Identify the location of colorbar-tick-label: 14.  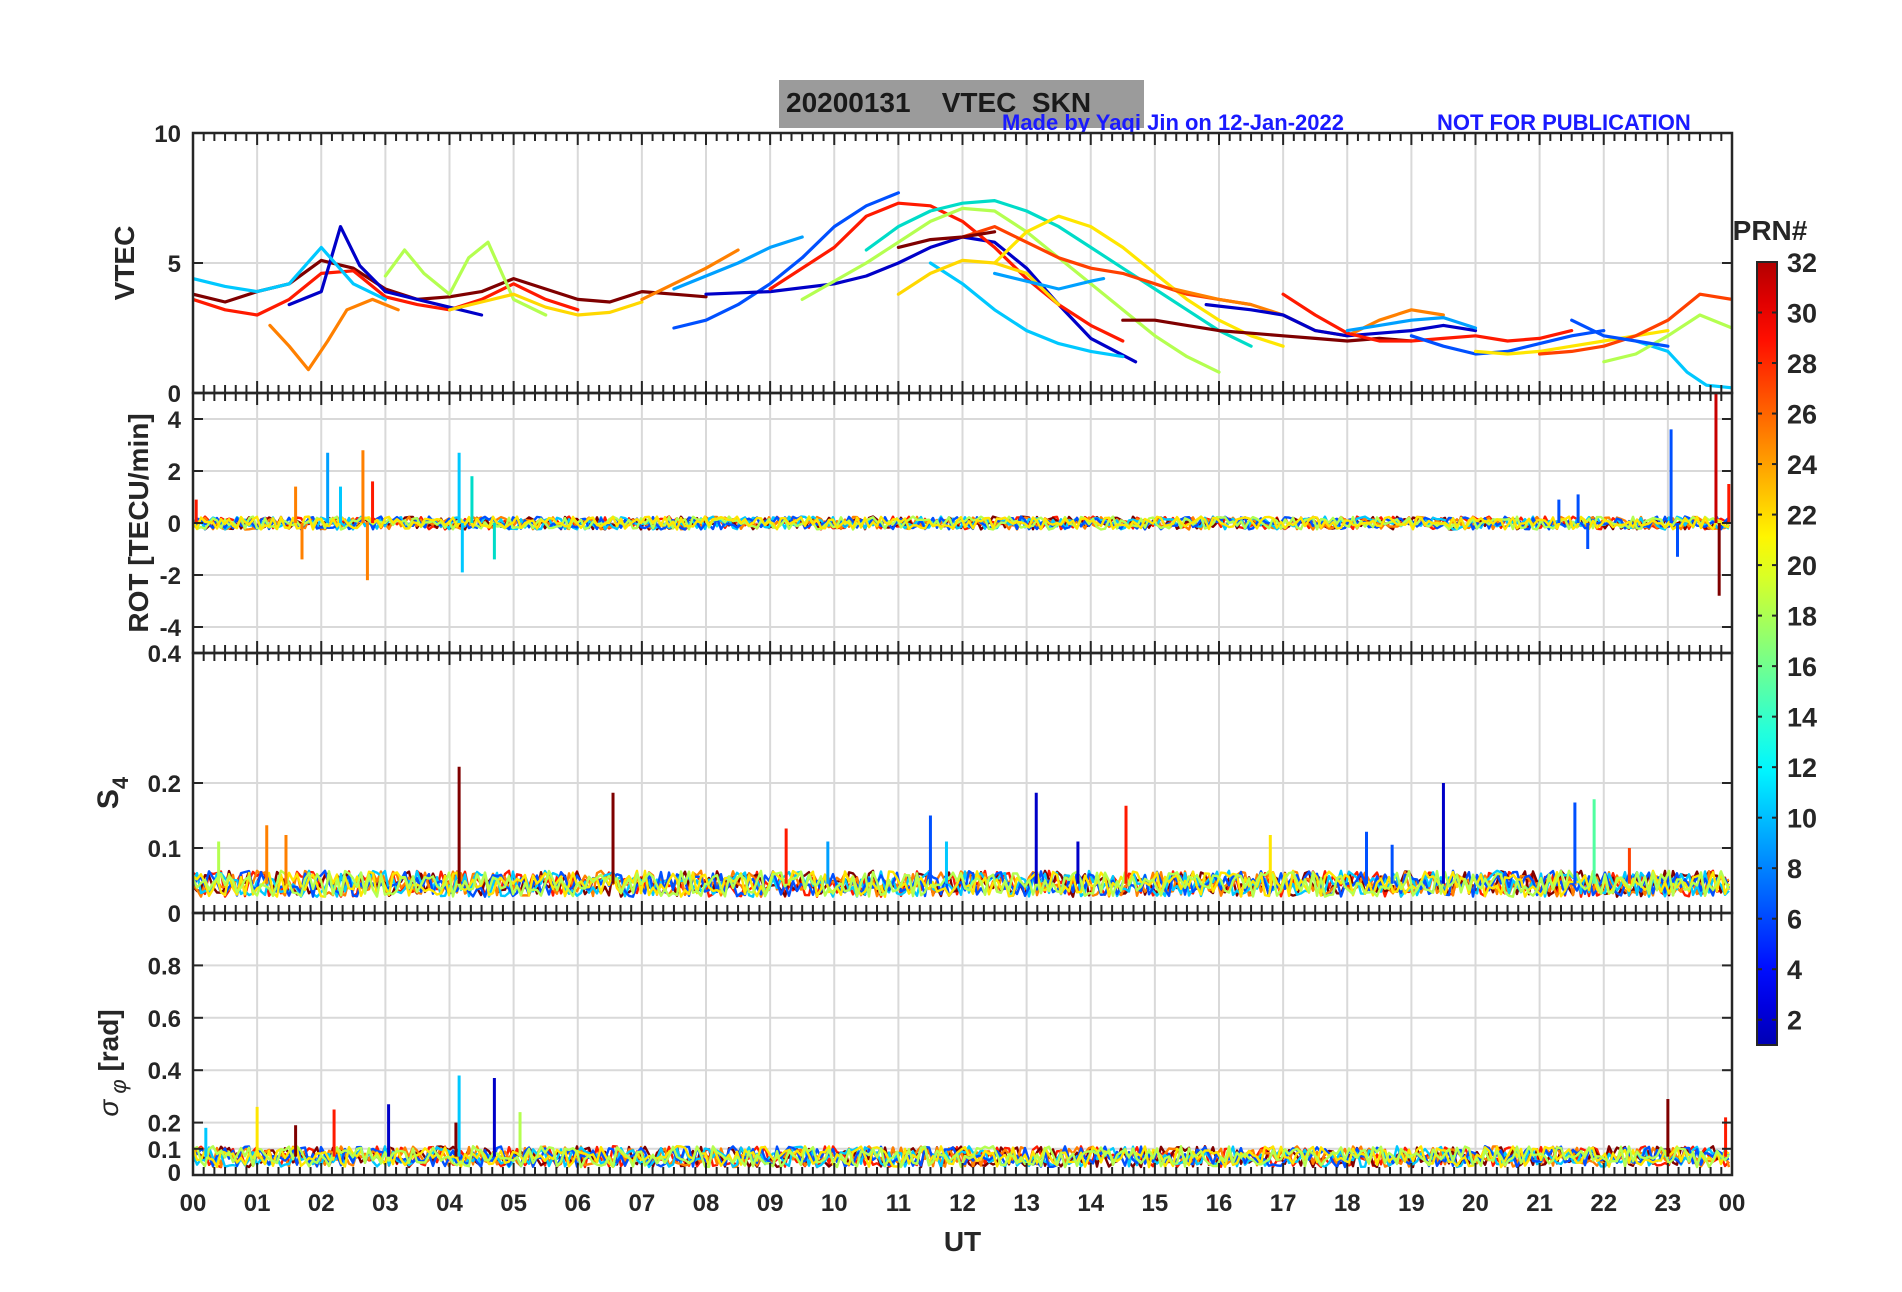
(1802, 718).